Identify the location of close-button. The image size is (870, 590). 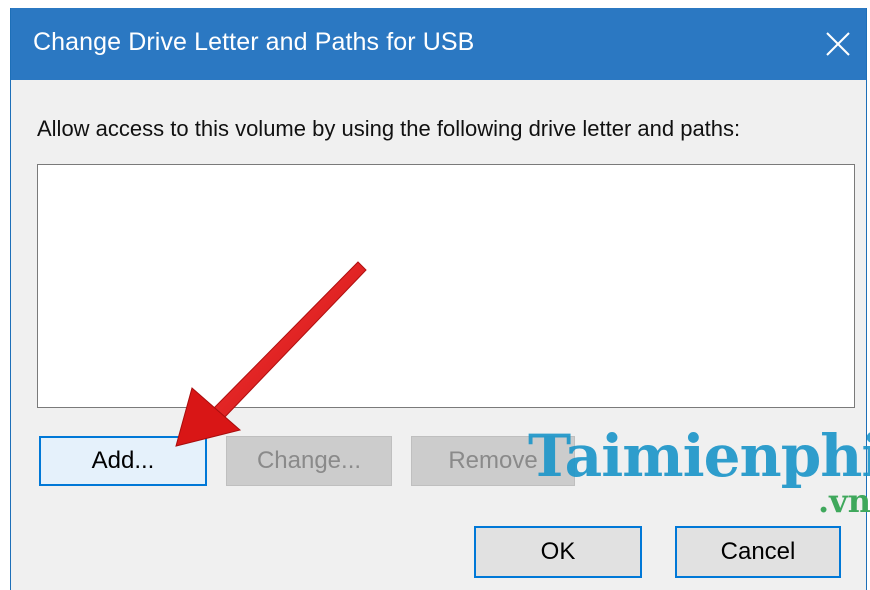
(838, 44).